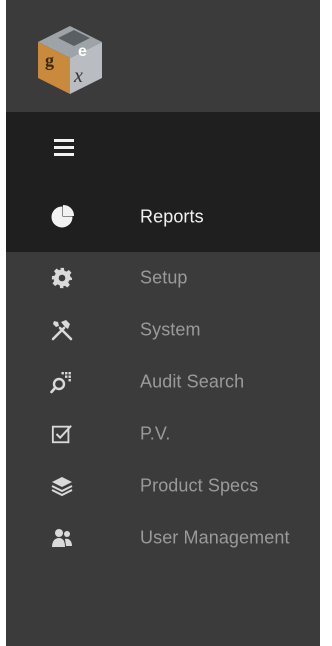 This screenshot has height=646, width=332. What do you see at coordinates (155, 433) in the screenshot?
I see `sidebar-item-label: P.V.` at bounding box center [155, 433].